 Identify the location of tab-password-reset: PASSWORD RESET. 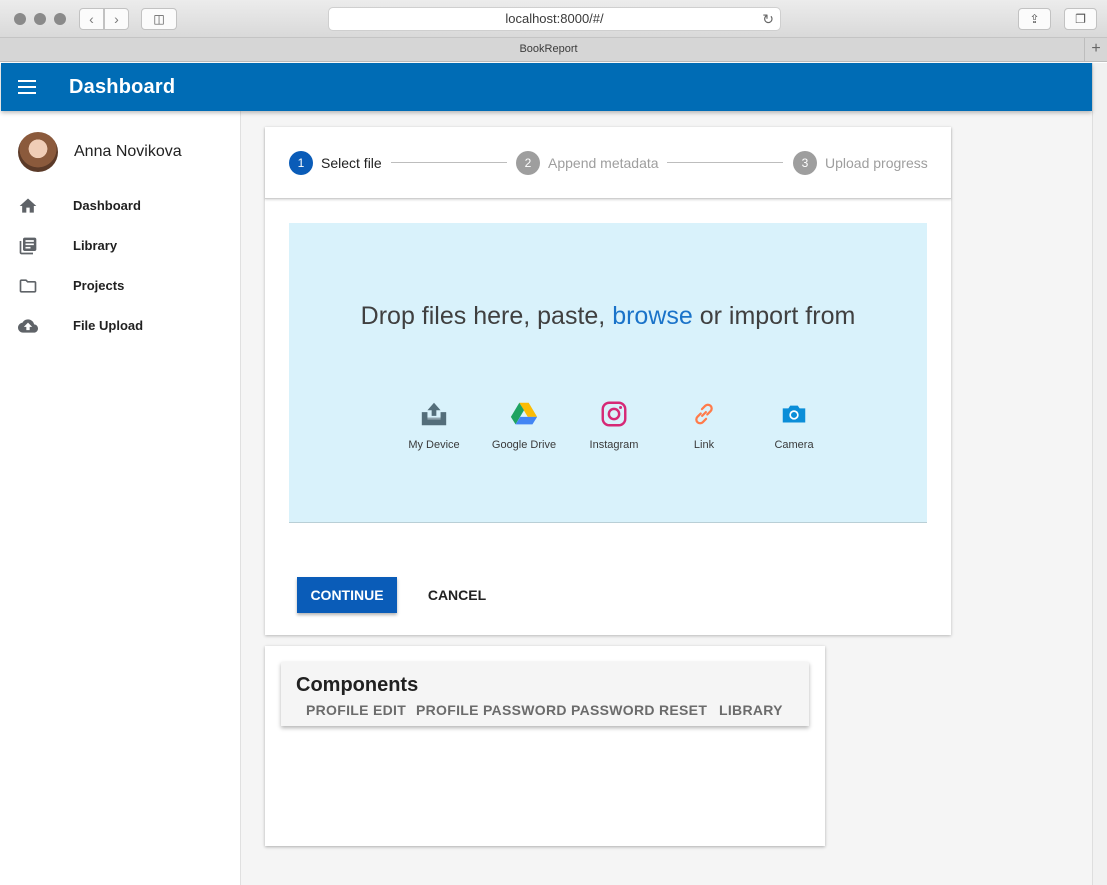
(639, 710).